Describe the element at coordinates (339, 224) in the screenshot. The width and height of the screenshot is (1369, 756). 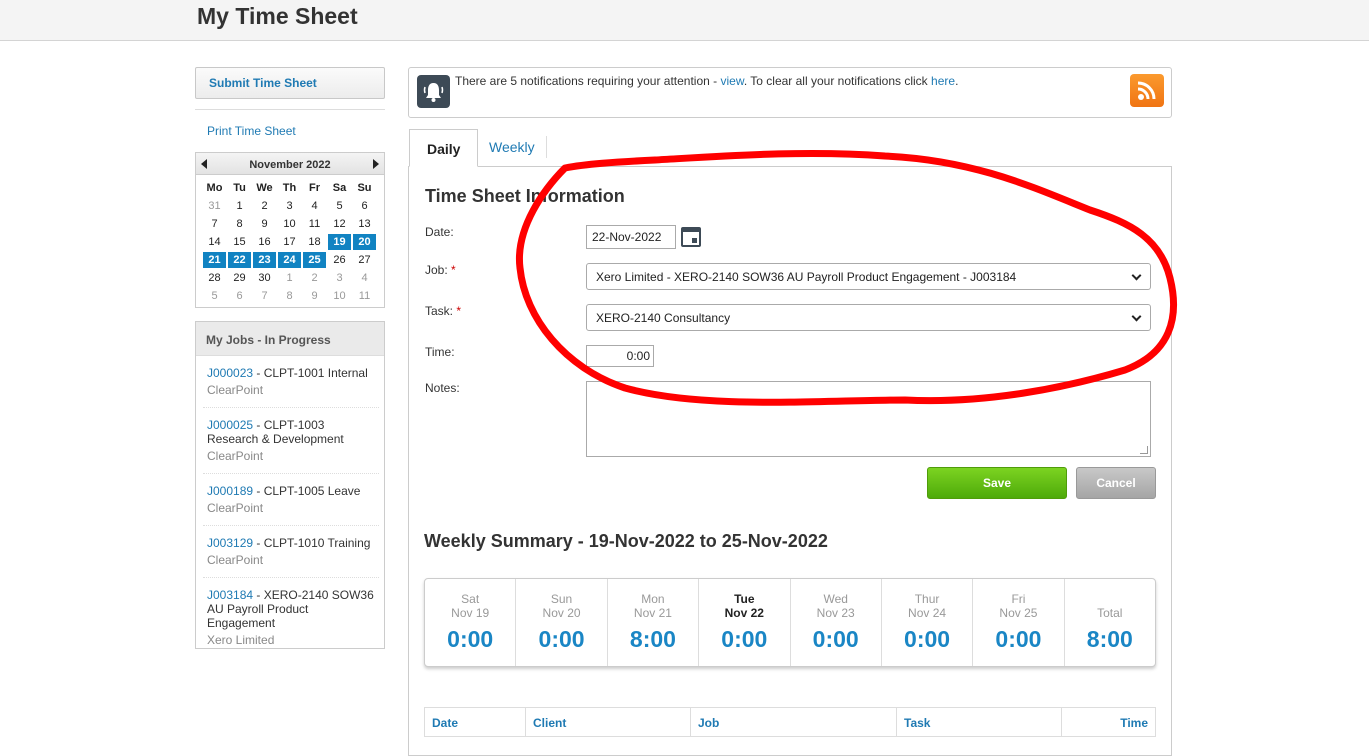
I see `calendar-day: 12` at that location.